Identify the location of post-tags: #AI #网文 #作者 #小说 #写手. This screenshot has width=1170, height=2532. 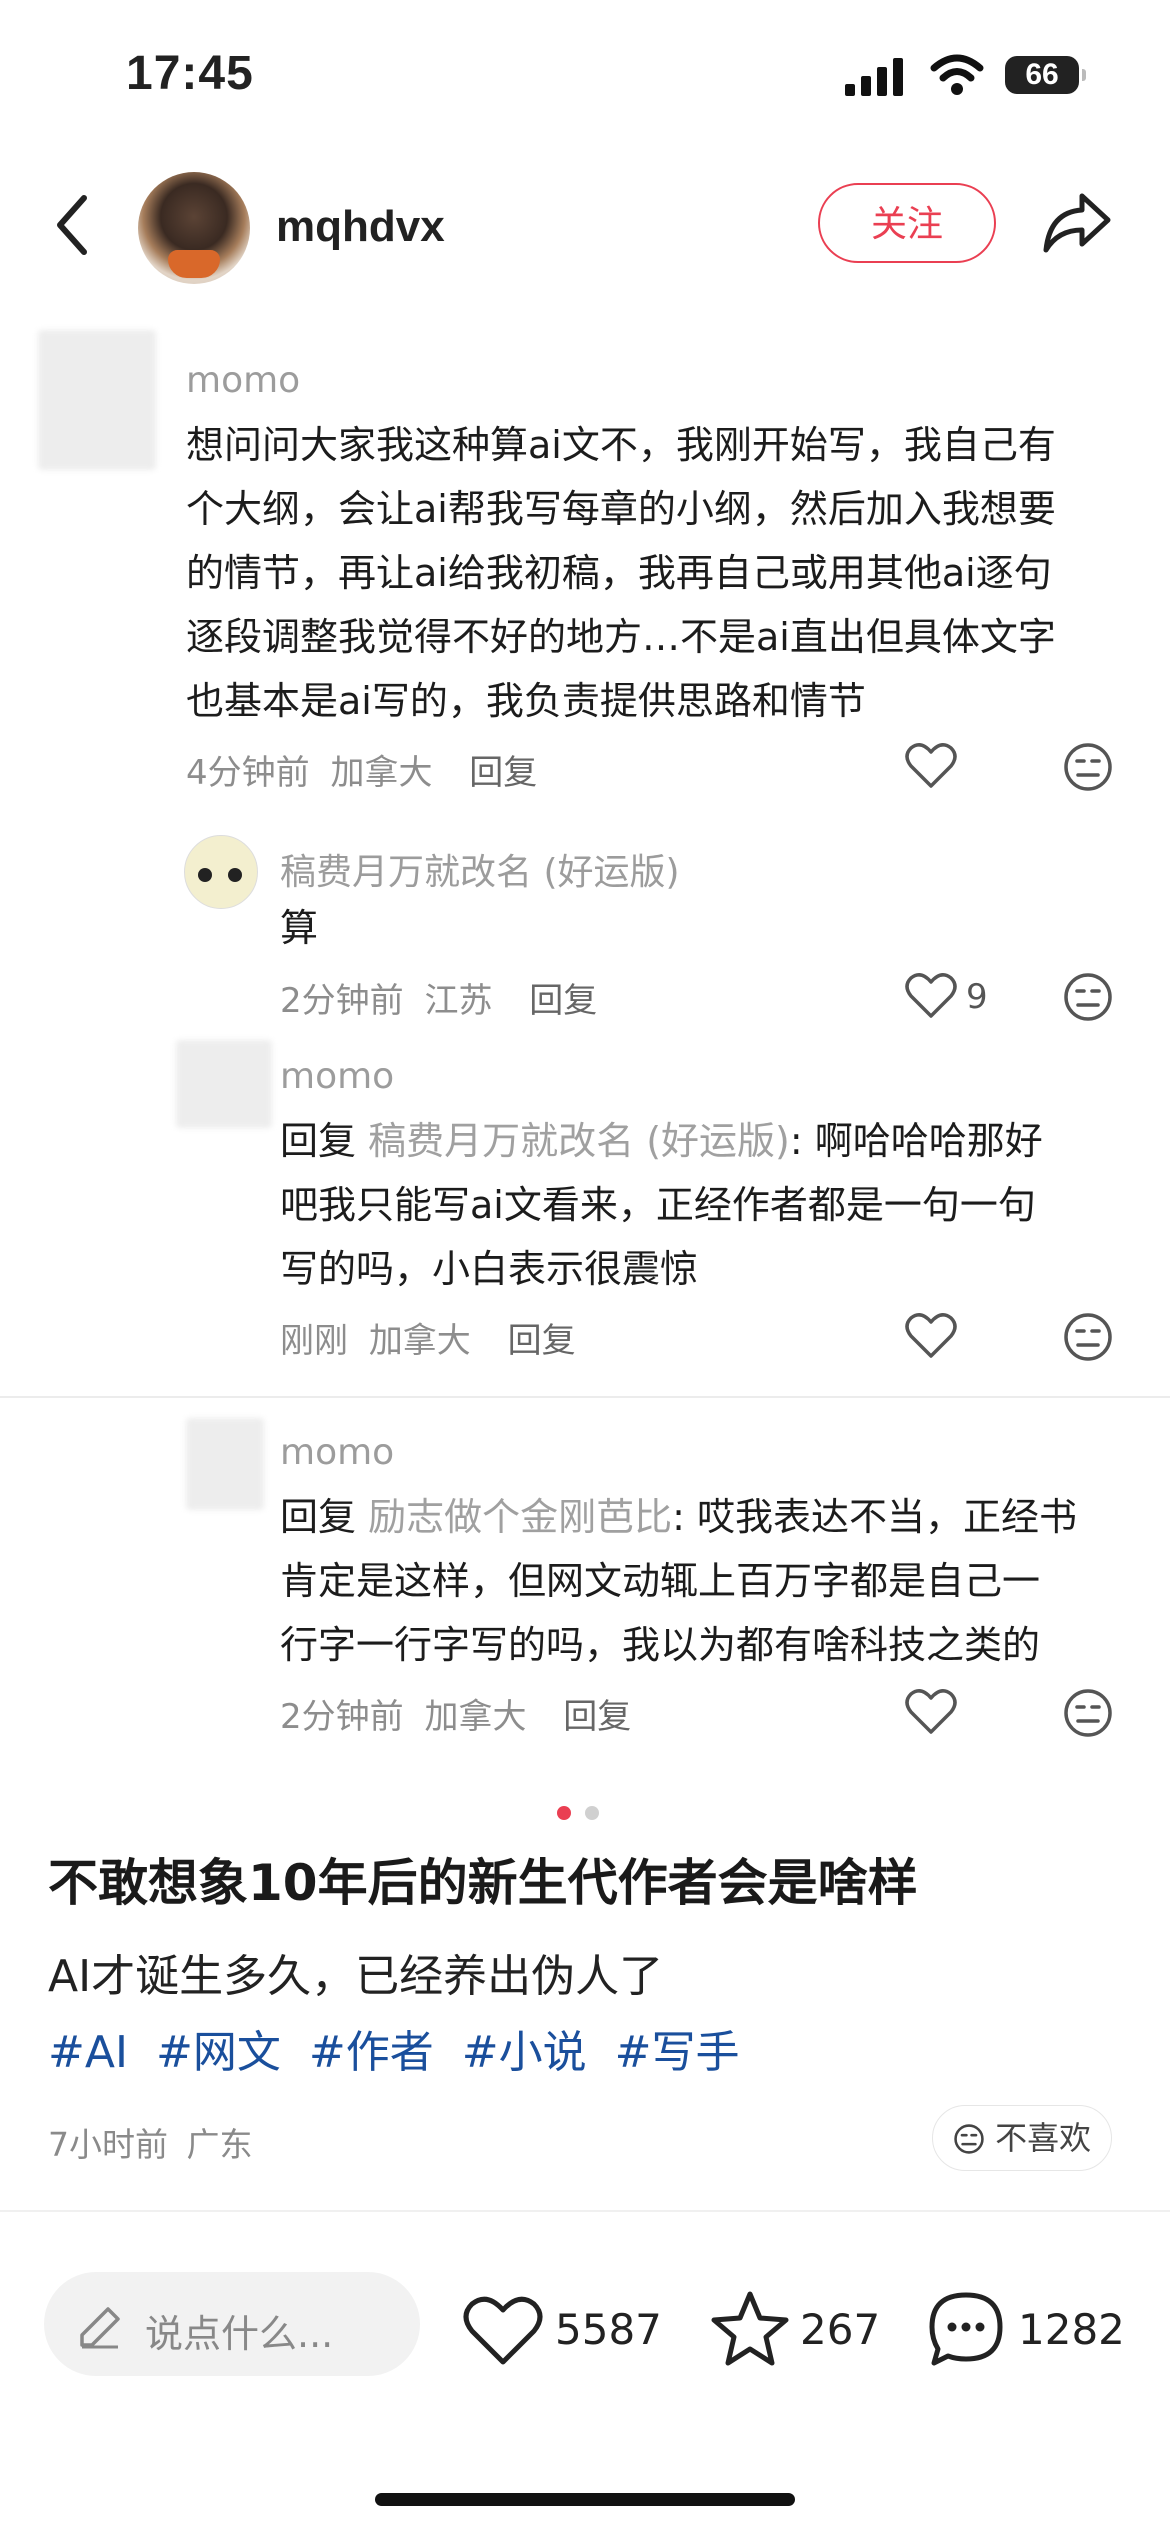
(400, 2048).